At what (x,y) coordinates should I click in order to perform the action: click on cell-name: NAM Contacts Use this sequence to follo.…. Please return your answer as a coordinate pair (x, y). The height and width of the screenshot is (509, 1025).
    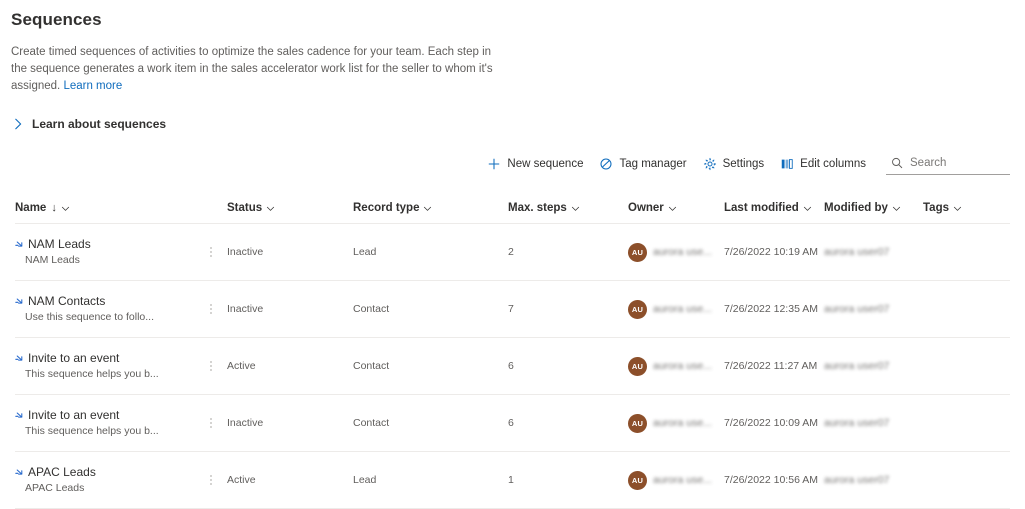
    Looking at the image, I should click on (110, 309).